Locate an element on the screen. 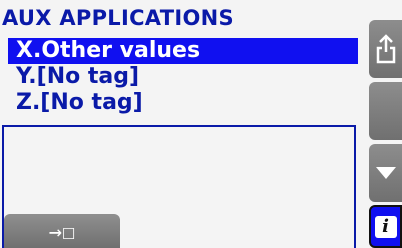 The height and width of the screenshot is (248, 402). list-item-y: Y.[No tag] is located at coordinates (183, 77).